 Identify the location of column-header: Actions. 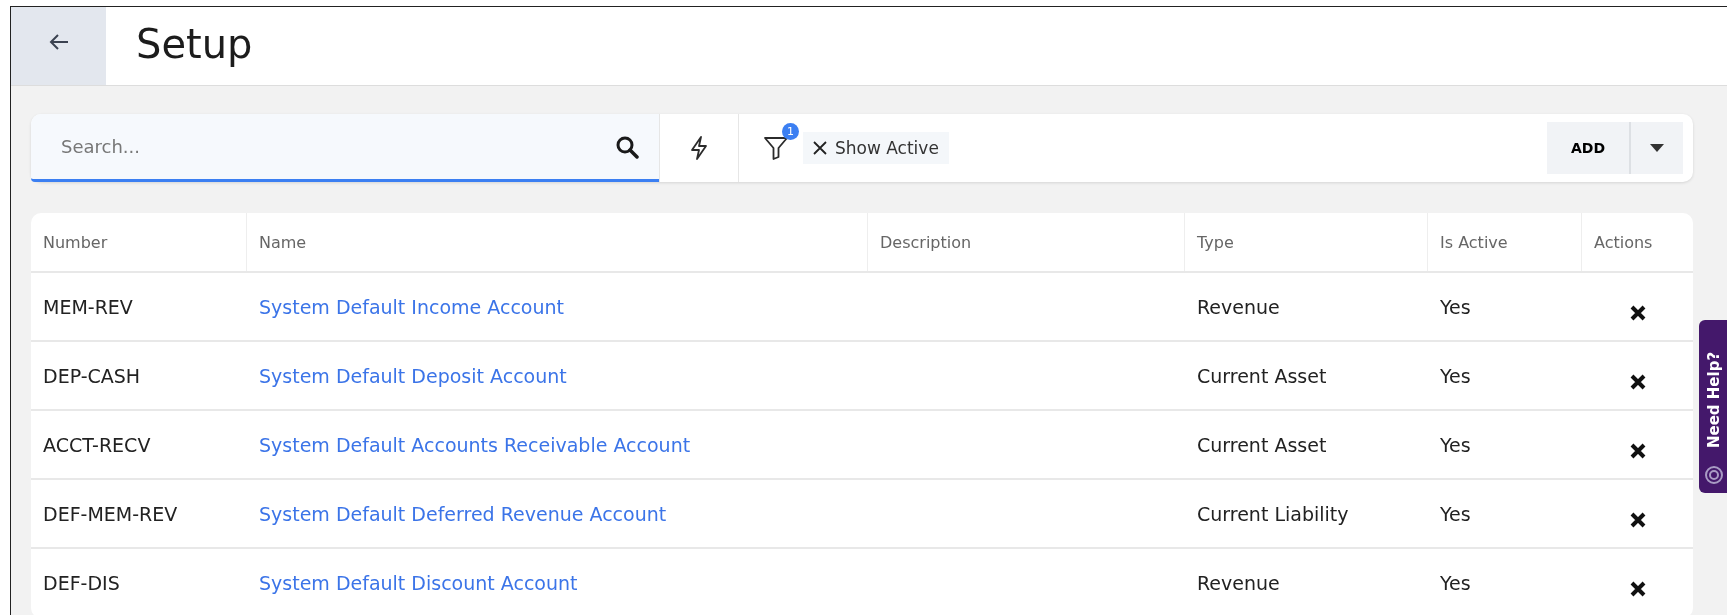
(1637, 242).